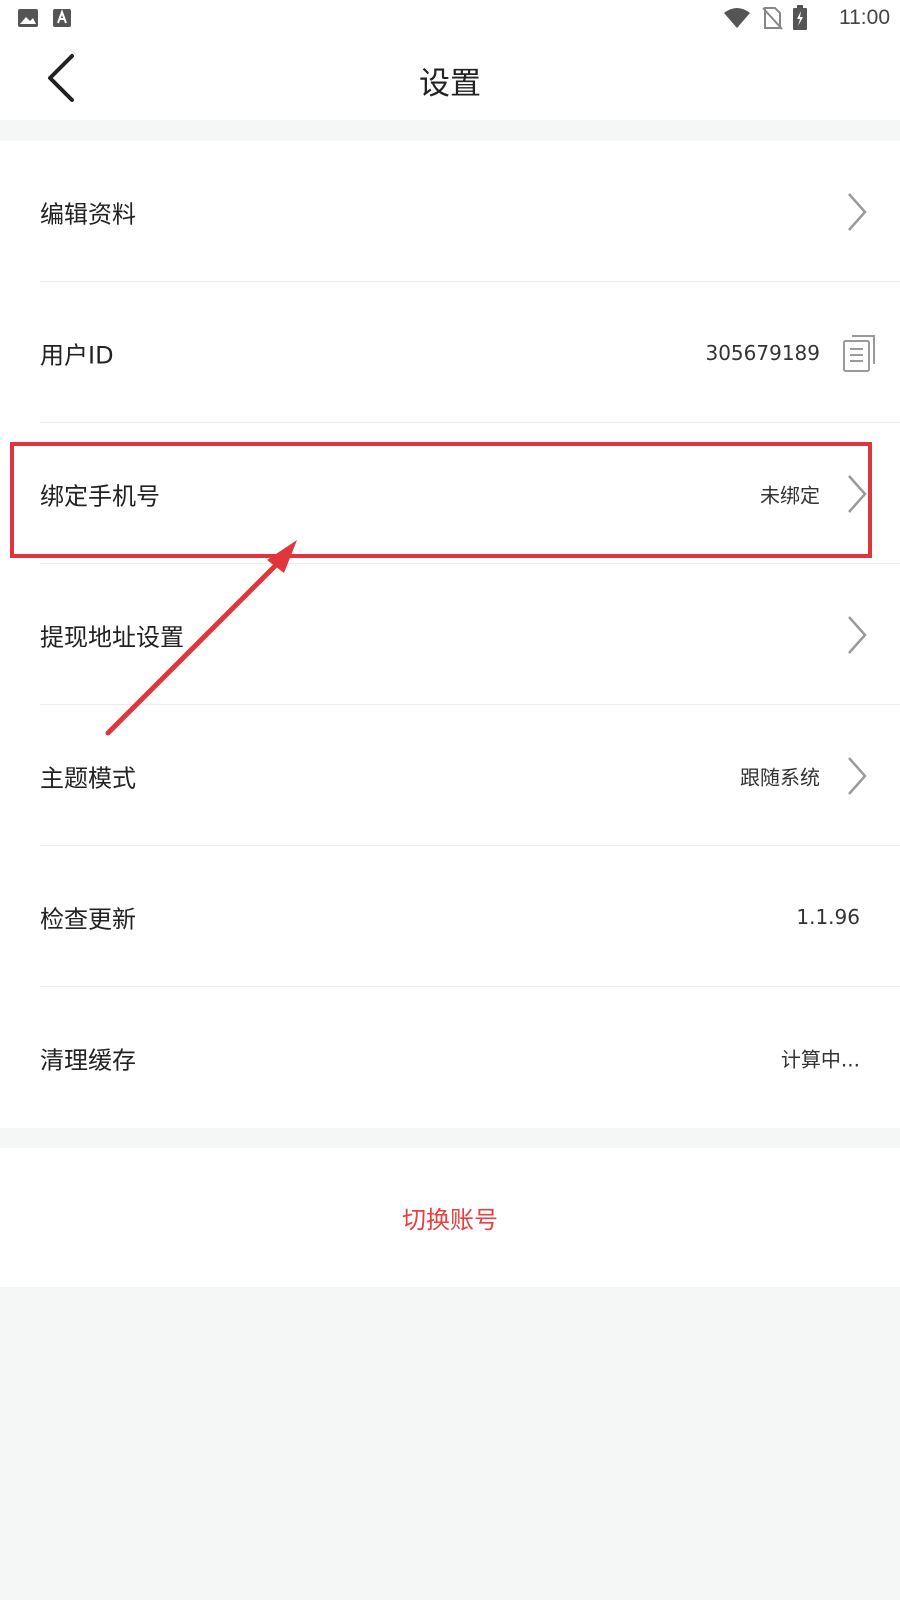  I want to click on no-sim-icon, so click(772, 18).